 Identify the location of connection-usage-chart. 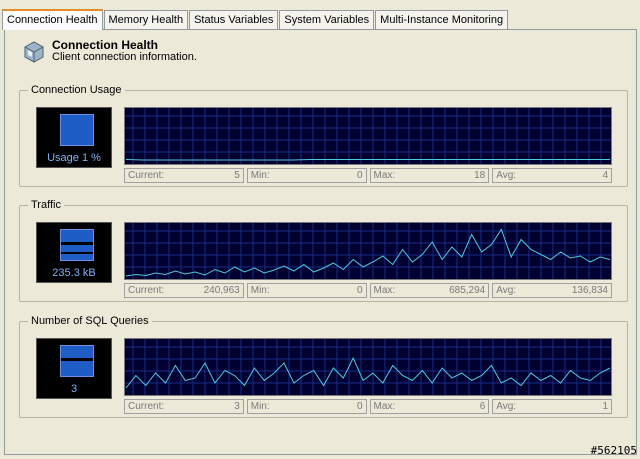
(368, 136).